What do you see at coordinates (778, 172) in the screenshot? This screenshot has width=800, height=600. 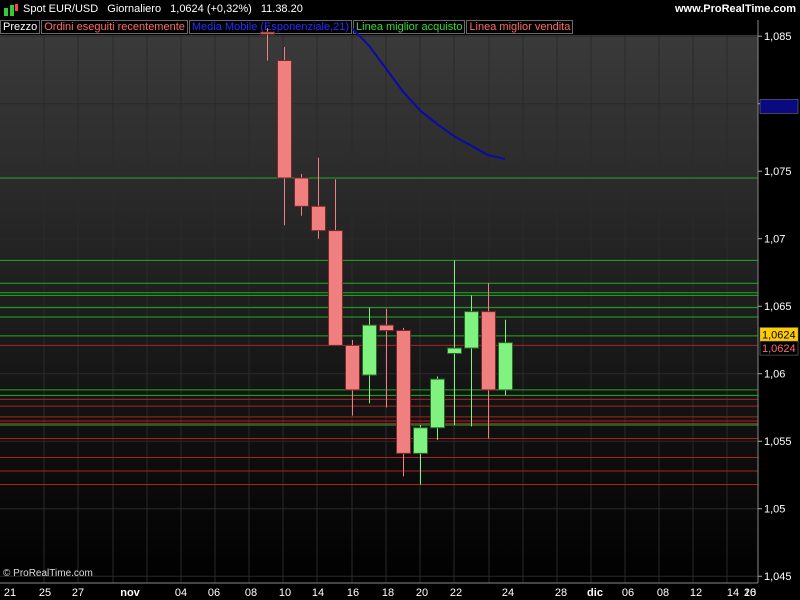 I see `y-tick-label: 1,075` at bounding box center [778, 172].